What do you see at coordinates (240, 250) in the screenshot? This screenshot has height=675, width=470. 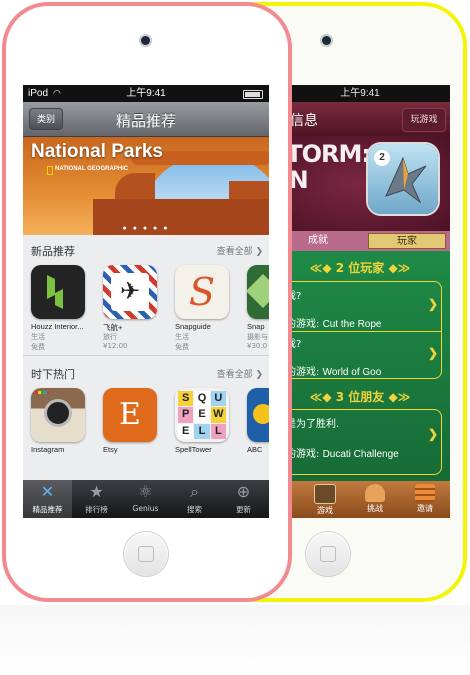 I see `see-all-new-link: 查看全部 ❯` at bounding box center [240, 250].